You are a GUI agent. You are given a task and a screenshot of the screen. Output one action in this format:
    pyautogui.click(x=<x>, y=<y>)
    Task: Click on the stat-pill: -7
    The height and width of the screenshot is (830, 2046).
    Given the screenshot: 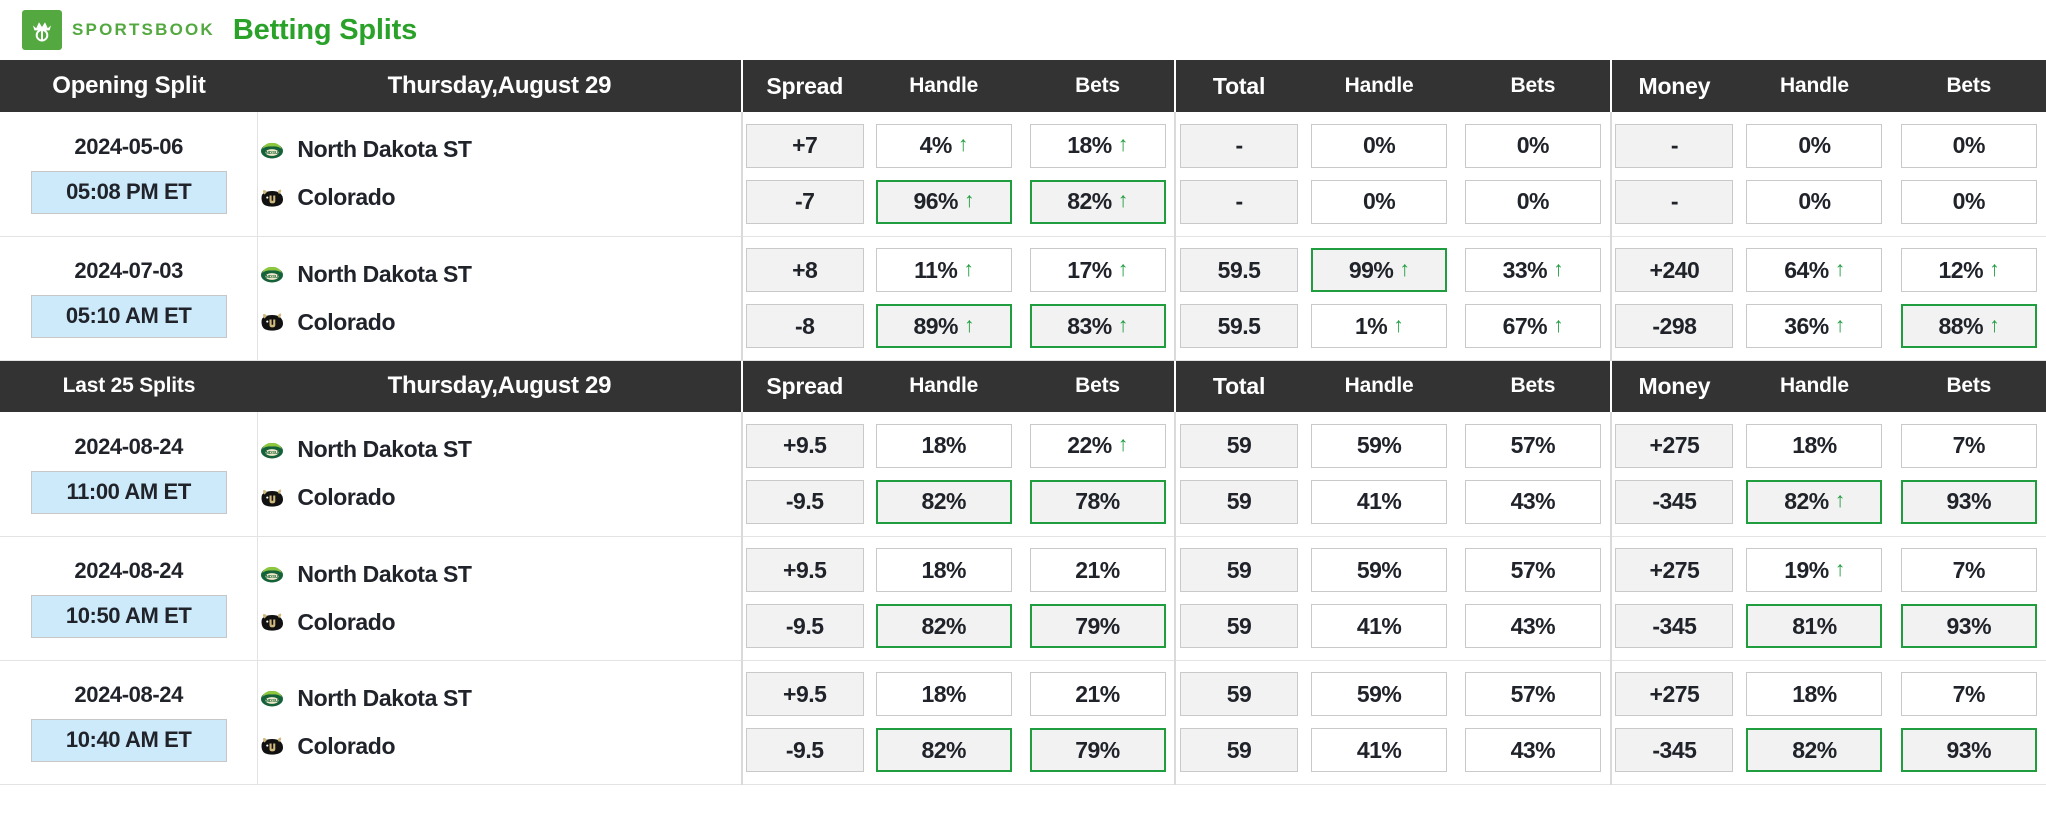 What is the action you would take?
    pyautogui.click(x=804, y=201)
    